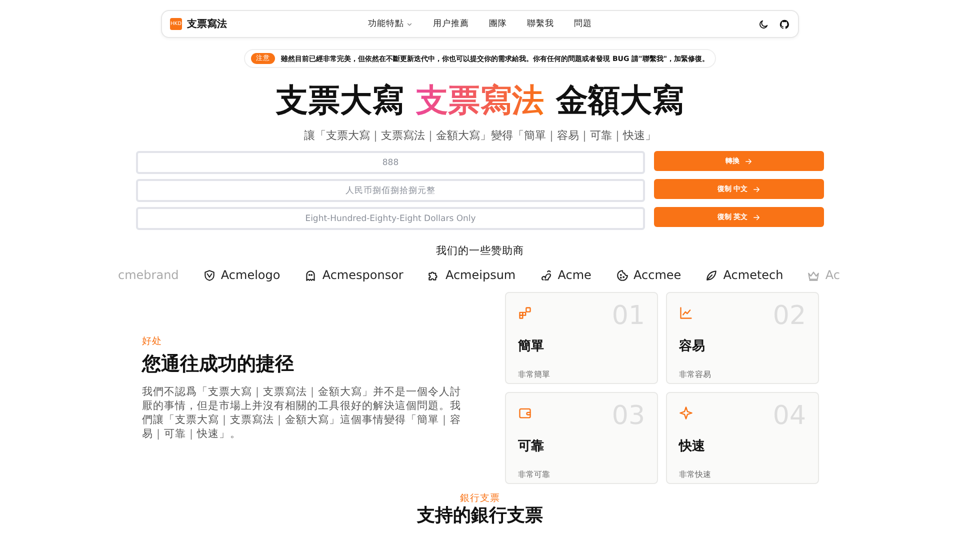 This screenshot has width=960, height=540. I want to click on sparkle-icon, so click(686, 413).